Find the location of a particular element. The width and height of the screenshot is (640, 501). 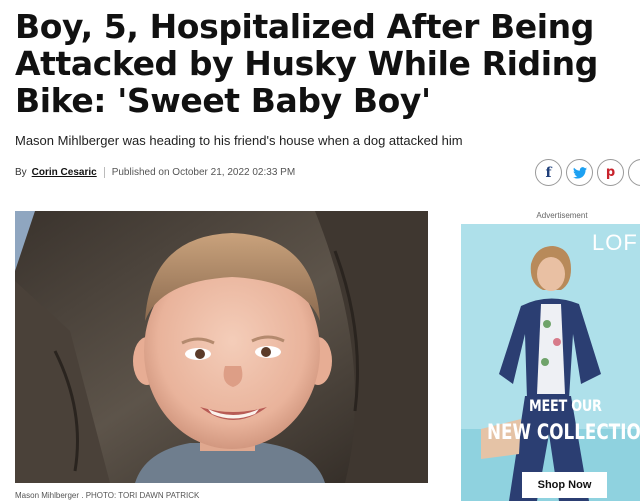

facebook-share-button: f is located at coordinates (548, 172).